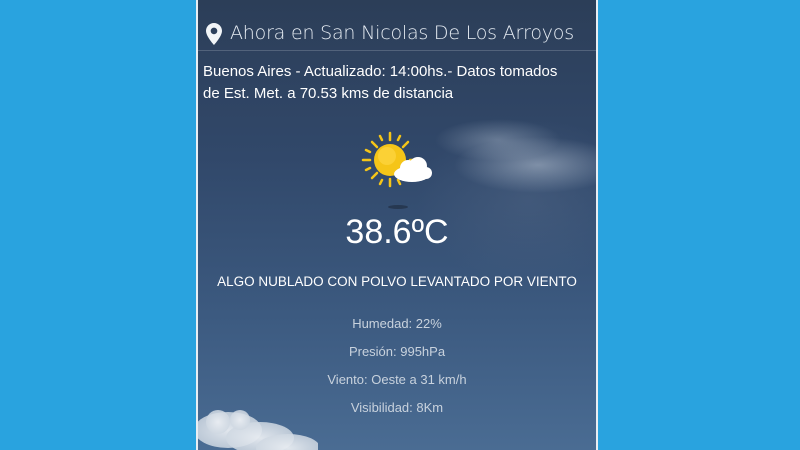  What do you see at coordinates (397, 232) in the screenshot?
I see `temperature-value: 38.6ºC` at bounding box center [397, 232].